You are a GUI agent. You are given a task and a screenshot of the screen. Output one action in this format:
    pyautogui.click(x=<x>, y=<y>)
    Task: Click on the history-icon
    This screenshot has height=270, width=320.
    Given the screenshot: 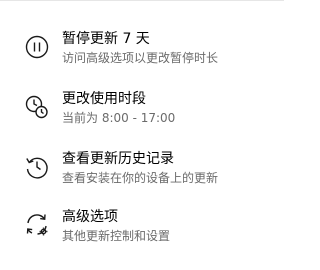 What is the action you would take?
    pyautogui.click(x=37, y=167)
    